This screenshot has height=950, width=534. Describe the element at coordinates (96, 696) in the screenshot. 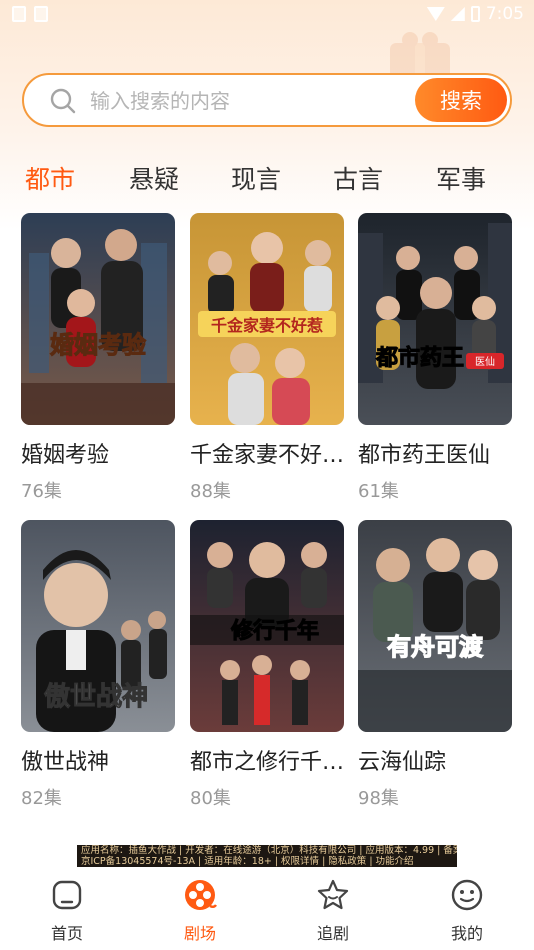

I see `poster-title-text: 傲世战神` at that location.